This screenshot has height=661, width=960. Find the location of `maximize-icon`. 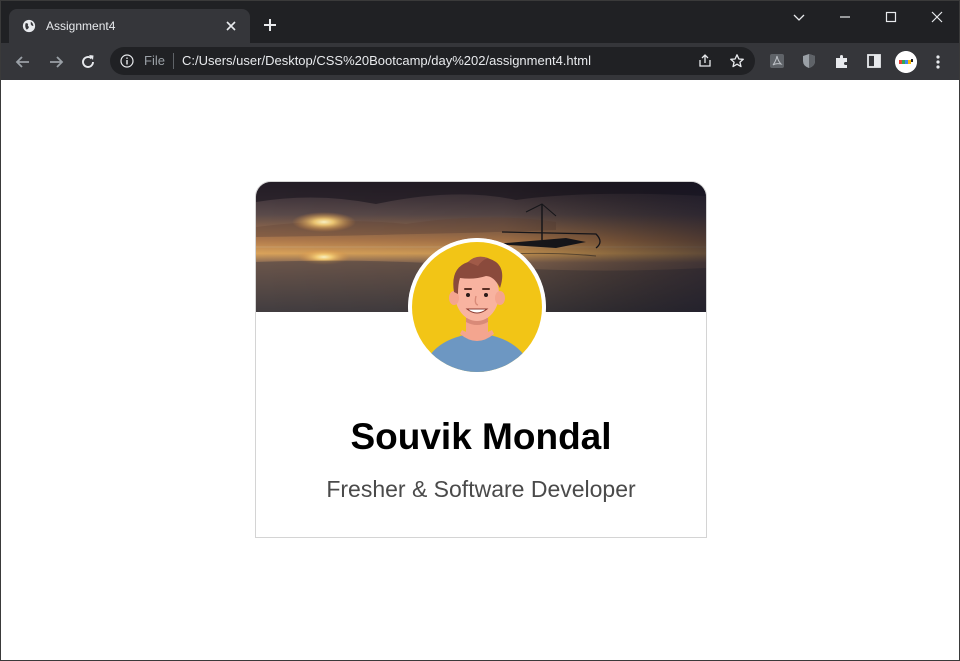

maximize-icon is located at coordinates (891, 17).